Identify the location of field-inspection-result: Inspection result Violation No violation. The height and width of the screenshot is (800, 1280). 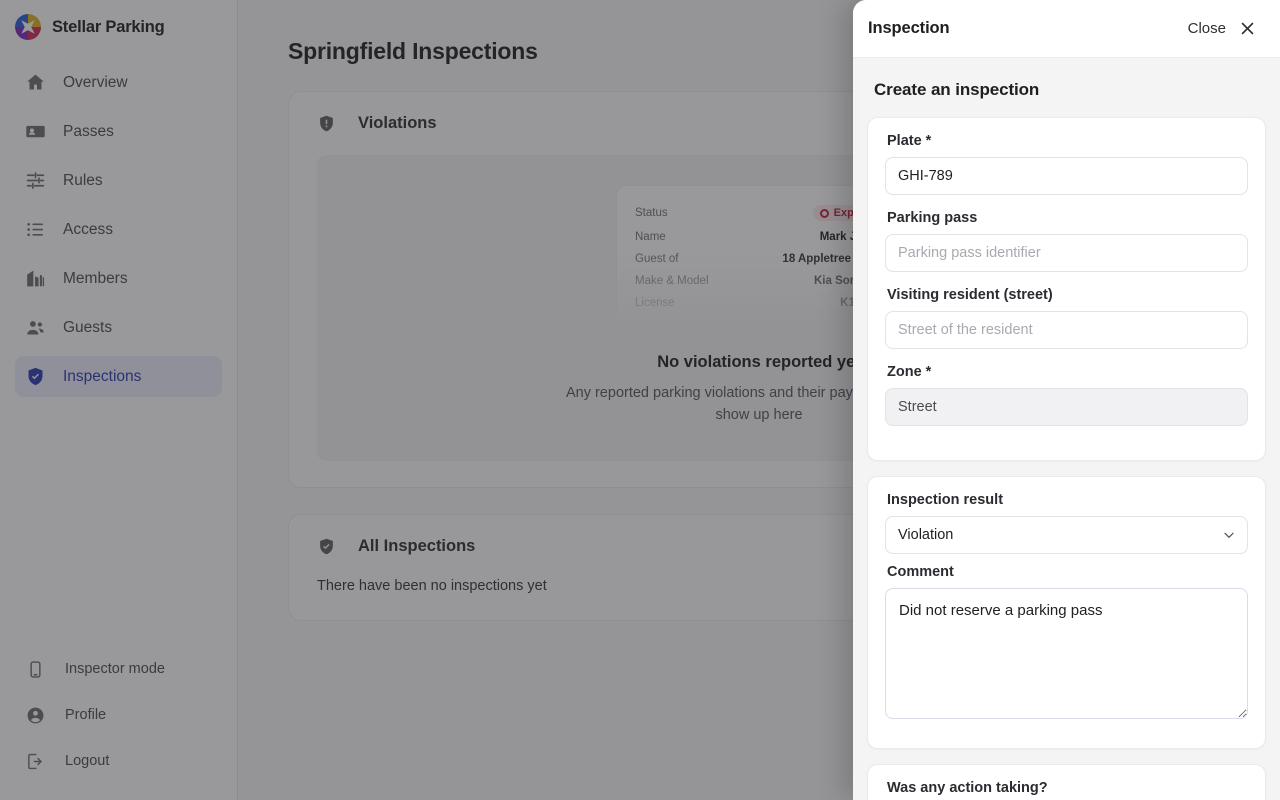
(1066, 523).